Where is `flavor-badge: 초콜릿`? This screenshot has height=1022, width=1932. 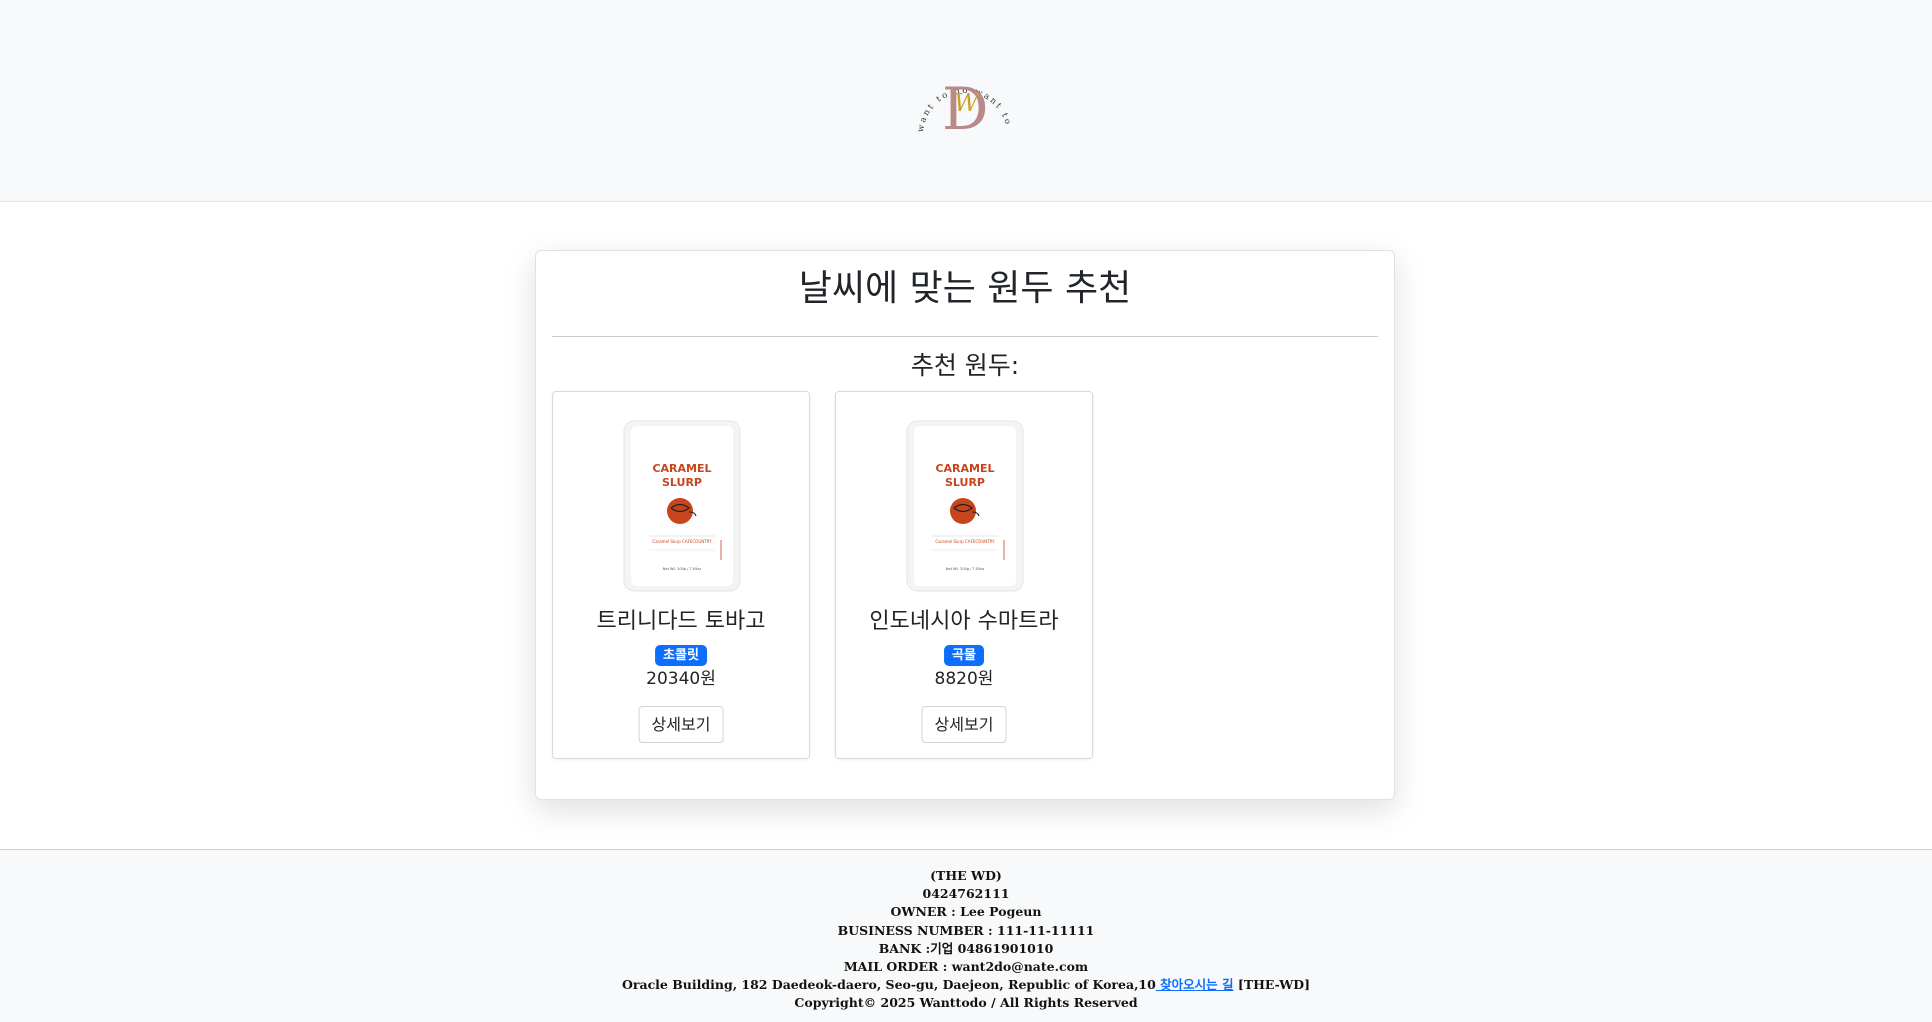
flavor-badge: 초콜릿 is located at coordinates (681, 655).